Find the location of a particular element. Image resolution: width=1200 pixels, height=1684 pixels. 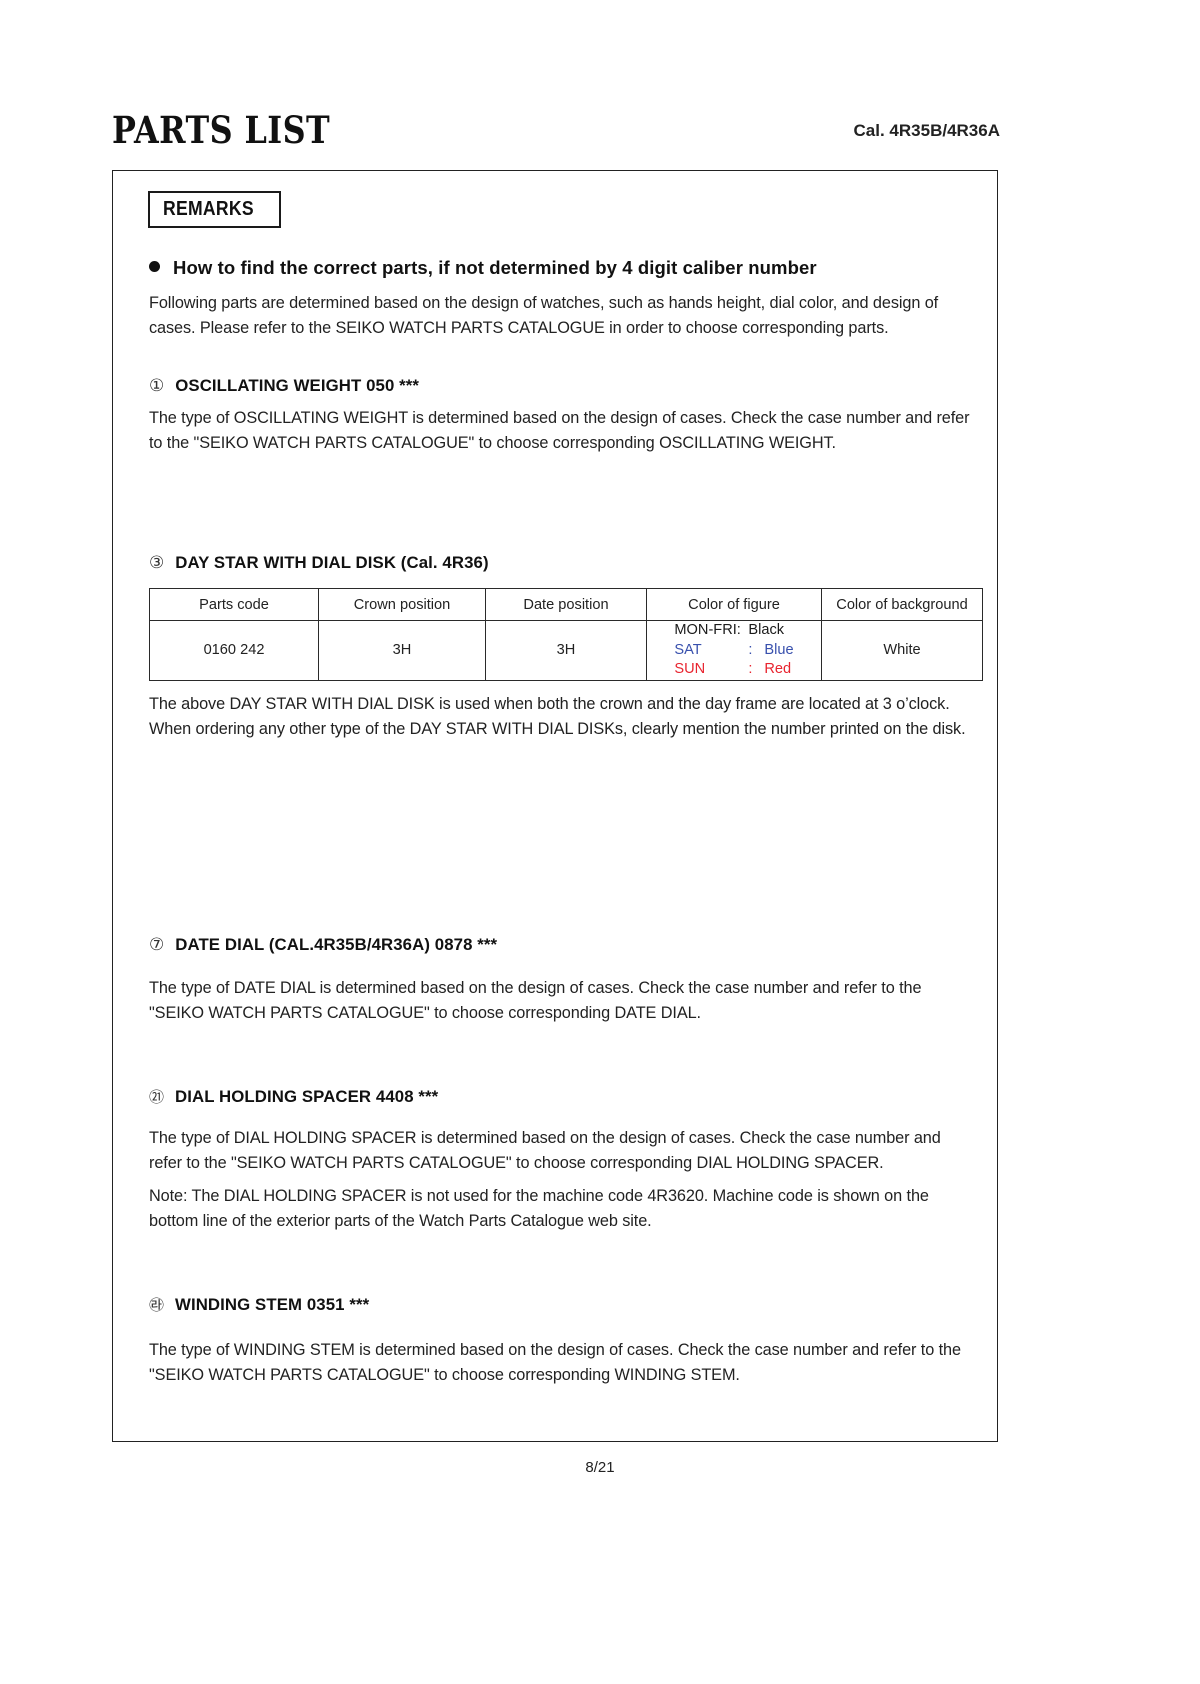

color-row-day: SUN is located at coordinates (690, 669).